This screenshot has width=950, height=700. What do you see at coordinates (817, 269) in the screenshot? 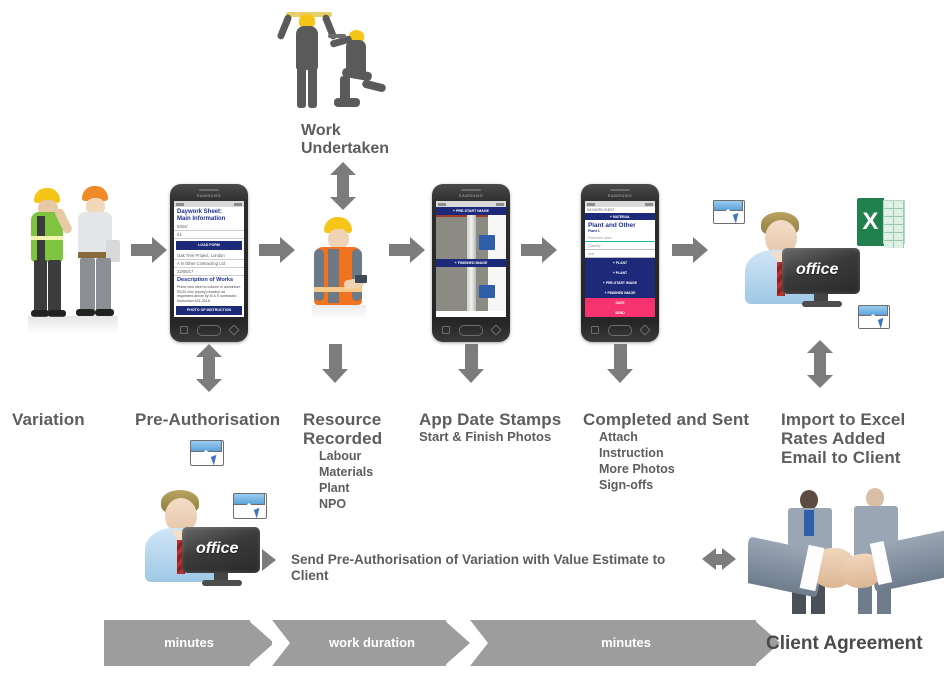
I see `monitor-word: office` at bounding box center [817, 269].